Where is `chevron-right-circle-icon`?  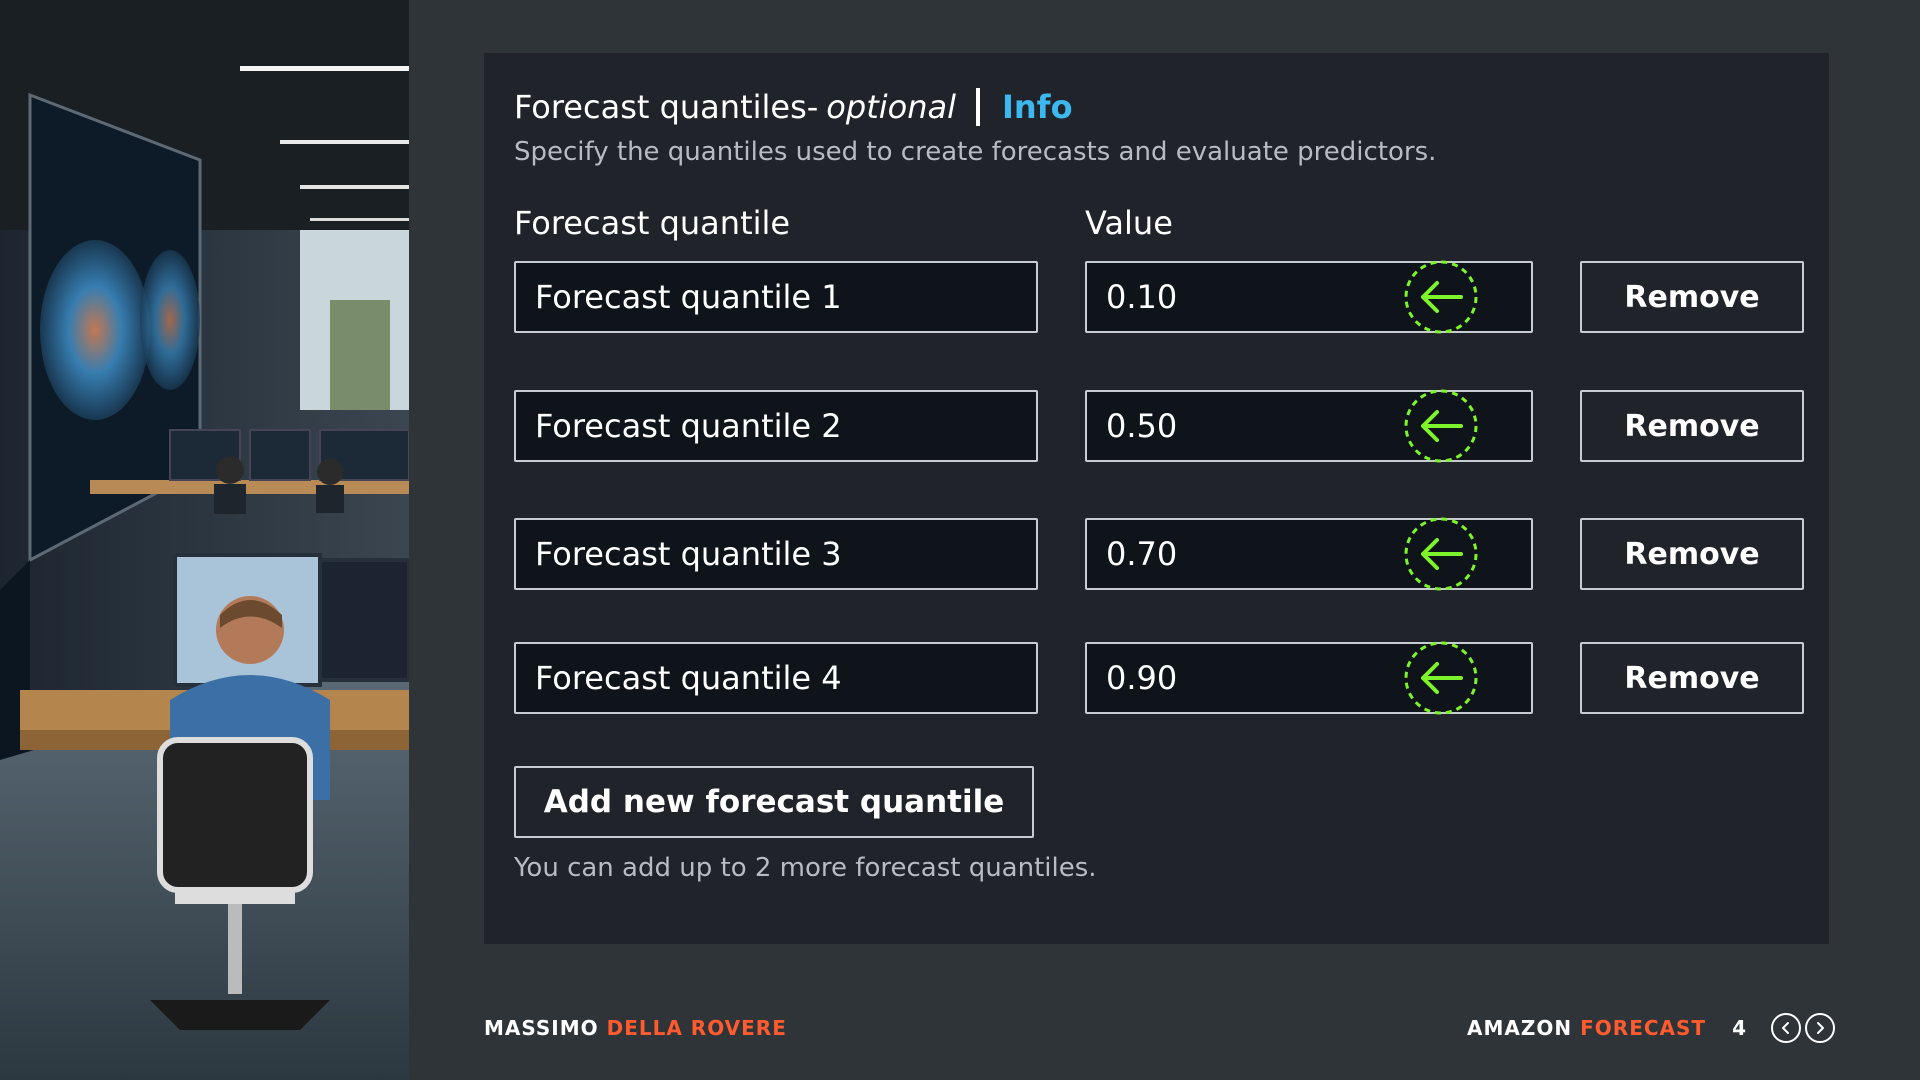
chevron-right-circle-icon is located at coordinates (1820, 1028).